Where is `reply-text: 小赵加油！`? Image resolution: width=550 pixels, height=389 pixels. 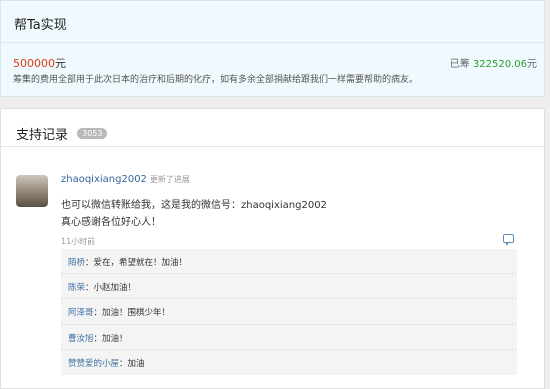 reply-text: 小赵加油！ is located at coordinates (115, 288).